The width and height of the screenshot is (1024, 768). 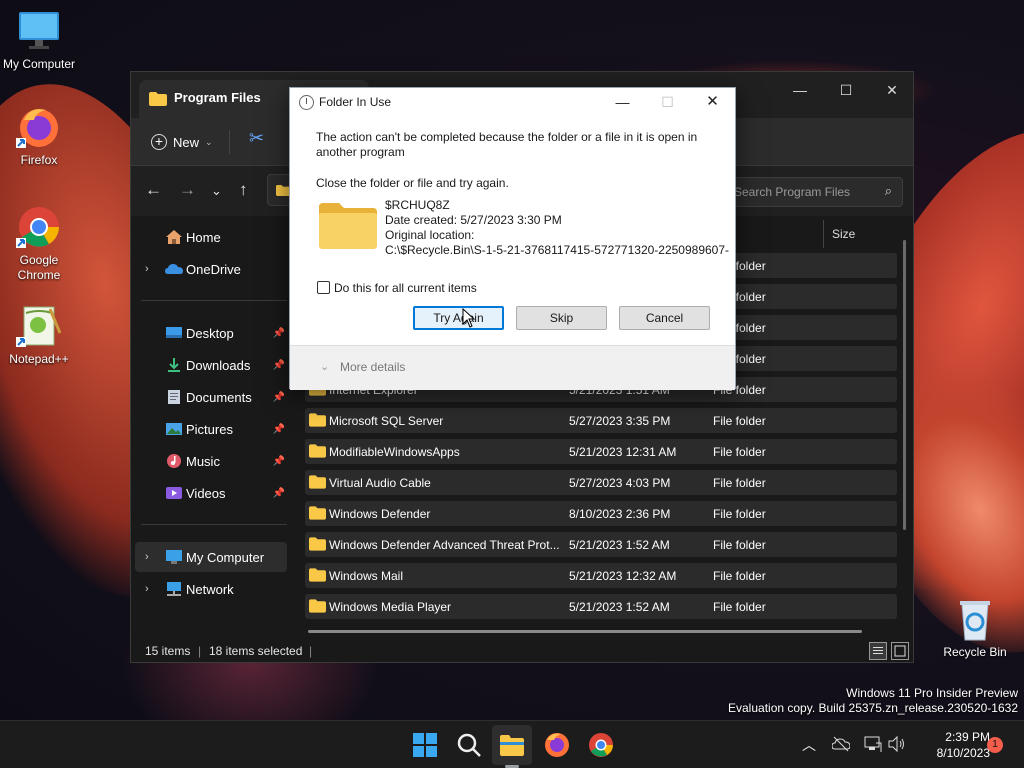 What do you see at coordinates (39, 267) in the screenshot?
I see `desktop-icon-label: Google Chrome` at bounding box center [39, 267].